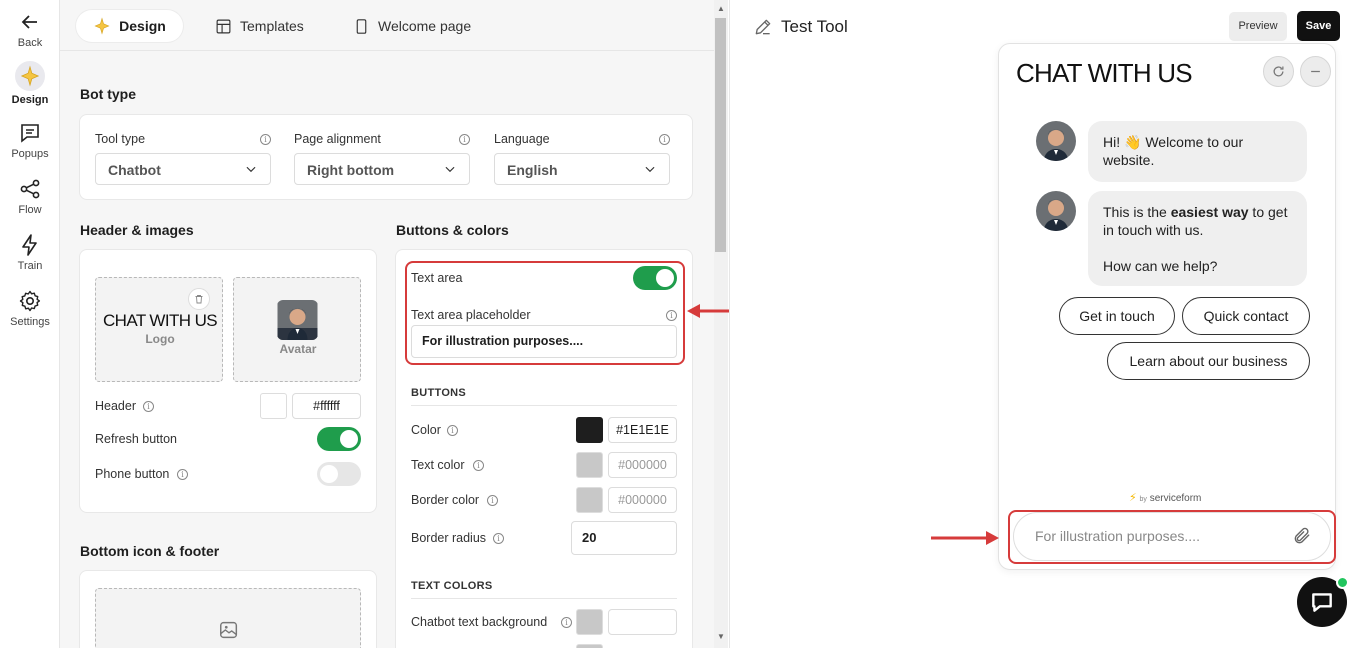 This screenshot has height=648, width=1366. Describe the element at coordinates (522, 139) in the screenshot. I see `language-label: Language` at that location.